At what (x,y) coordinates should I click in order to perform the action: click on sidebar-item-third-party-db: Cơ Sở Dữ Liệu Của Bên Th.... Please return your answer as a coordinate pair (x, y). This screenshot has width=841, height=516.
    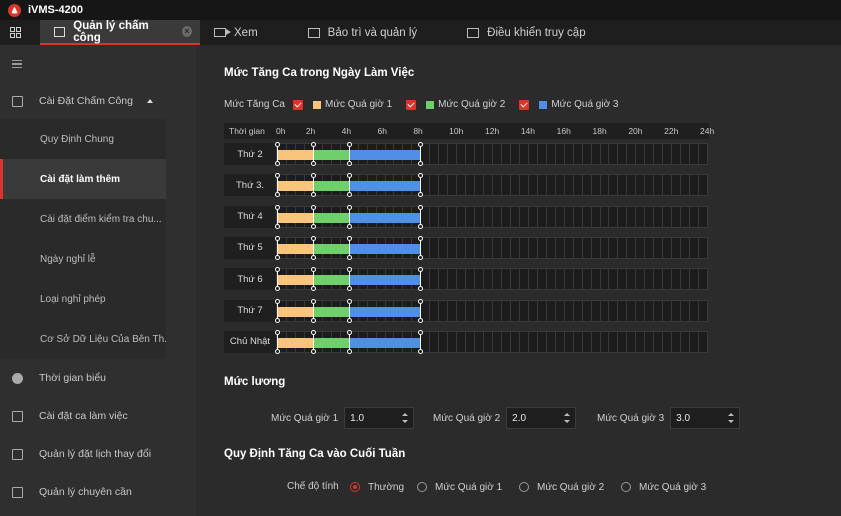
    Looking at the image, I should click on (83, 339).